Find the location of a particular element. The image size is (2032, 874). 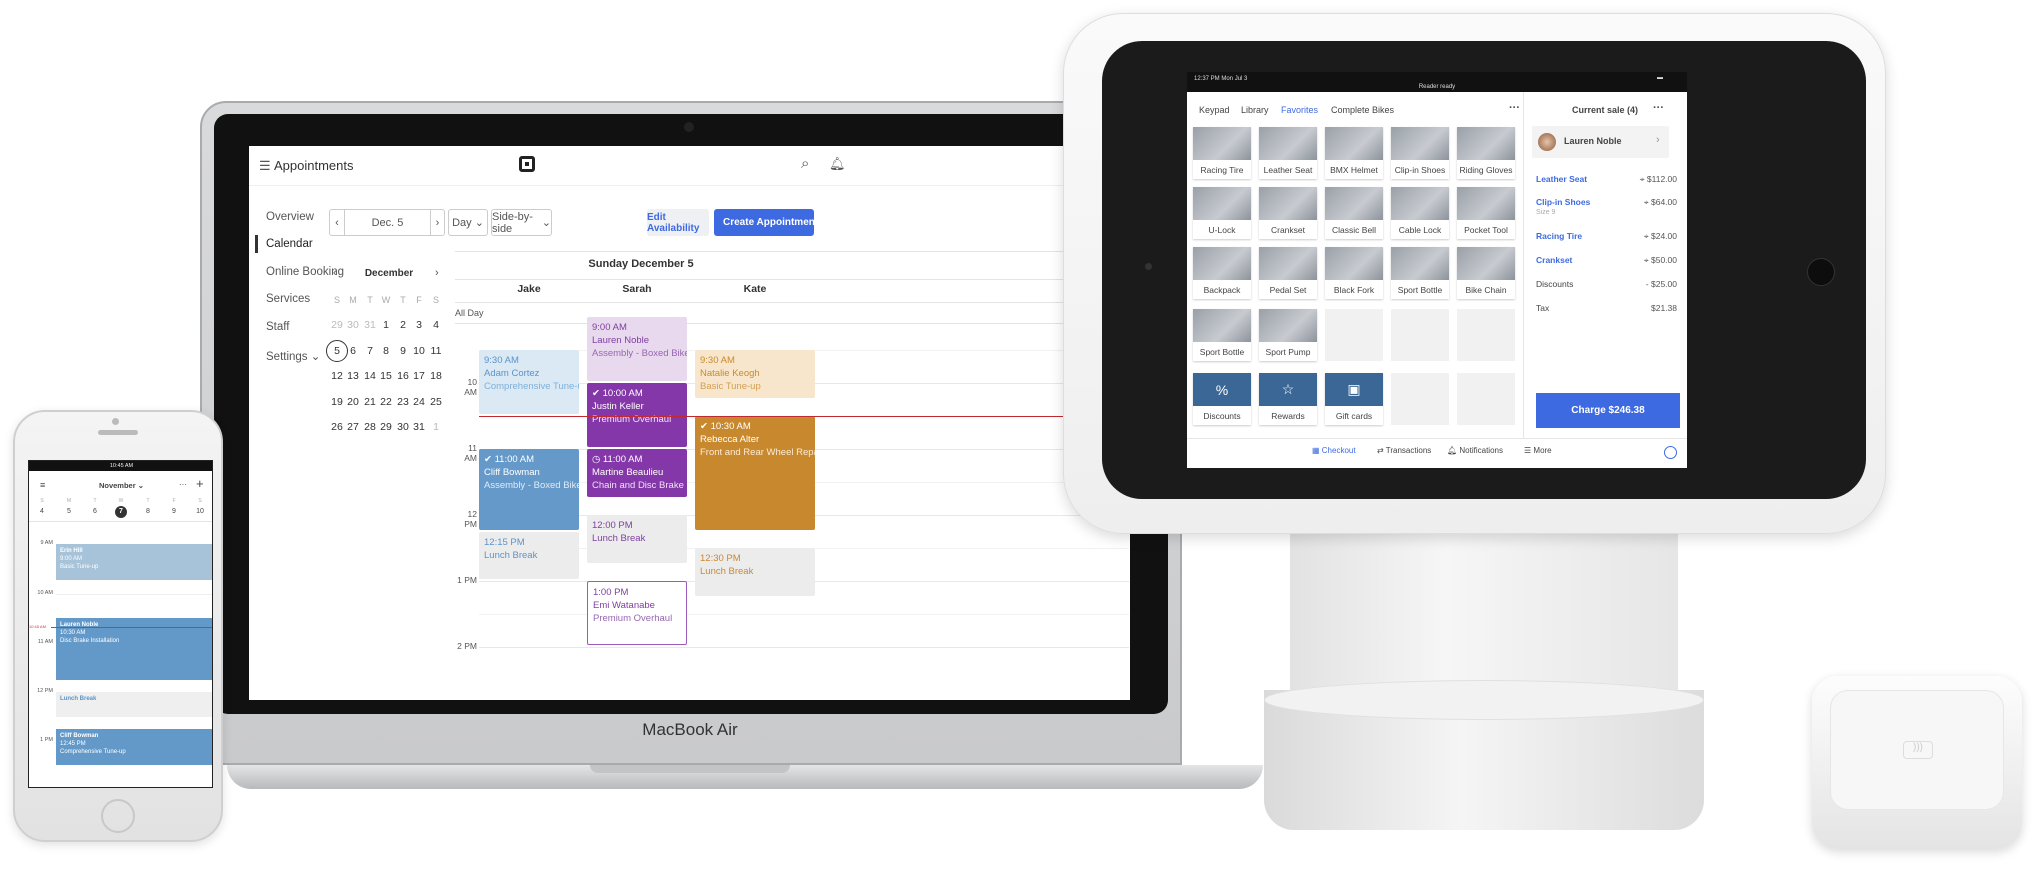

mini-calendar-day: 12 is located at coordinates (337, 376).